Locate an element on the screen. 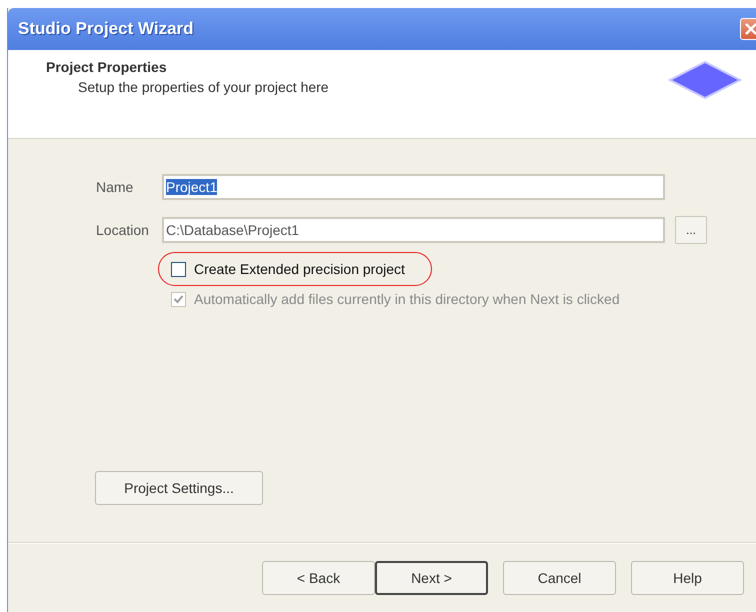  checkbox-label: Create Extended precision project is located at coordinates (299, 269).